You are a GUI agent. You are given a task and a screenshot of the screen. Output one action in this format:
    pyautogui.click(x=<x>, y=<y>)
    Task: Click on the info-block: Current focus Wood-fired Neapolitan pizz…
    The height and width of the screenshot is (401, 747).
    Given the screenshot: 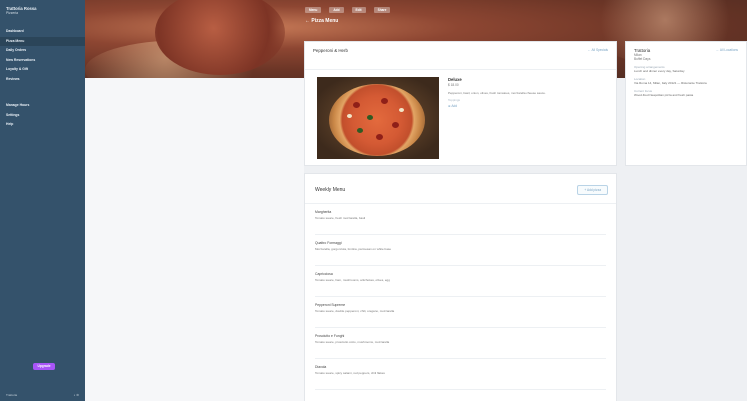 What is the action you would take?
    pyautogui.click(x=686, y=91)
    